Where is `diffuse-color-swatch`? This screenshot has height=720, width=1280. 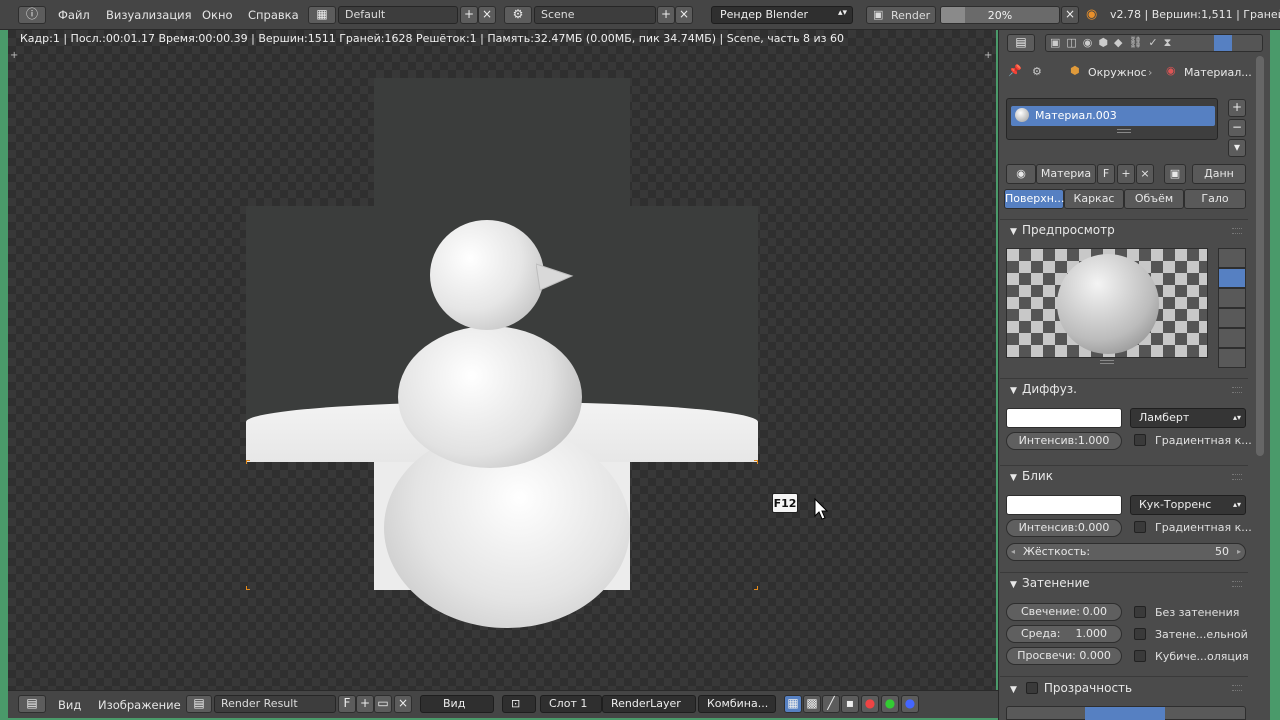
diffuse-color-swatch is located at coordinates (1064, 418).